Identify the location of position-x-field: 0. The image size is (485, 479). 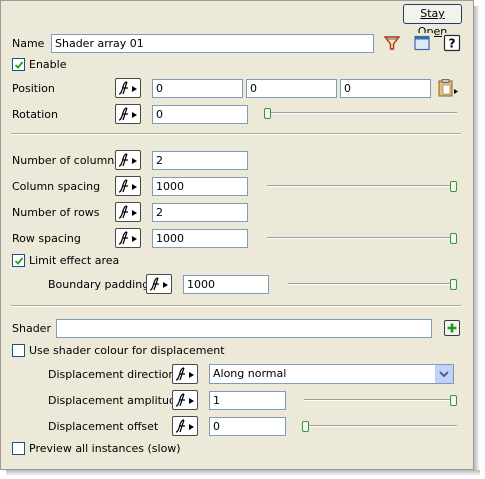
(197, 88).